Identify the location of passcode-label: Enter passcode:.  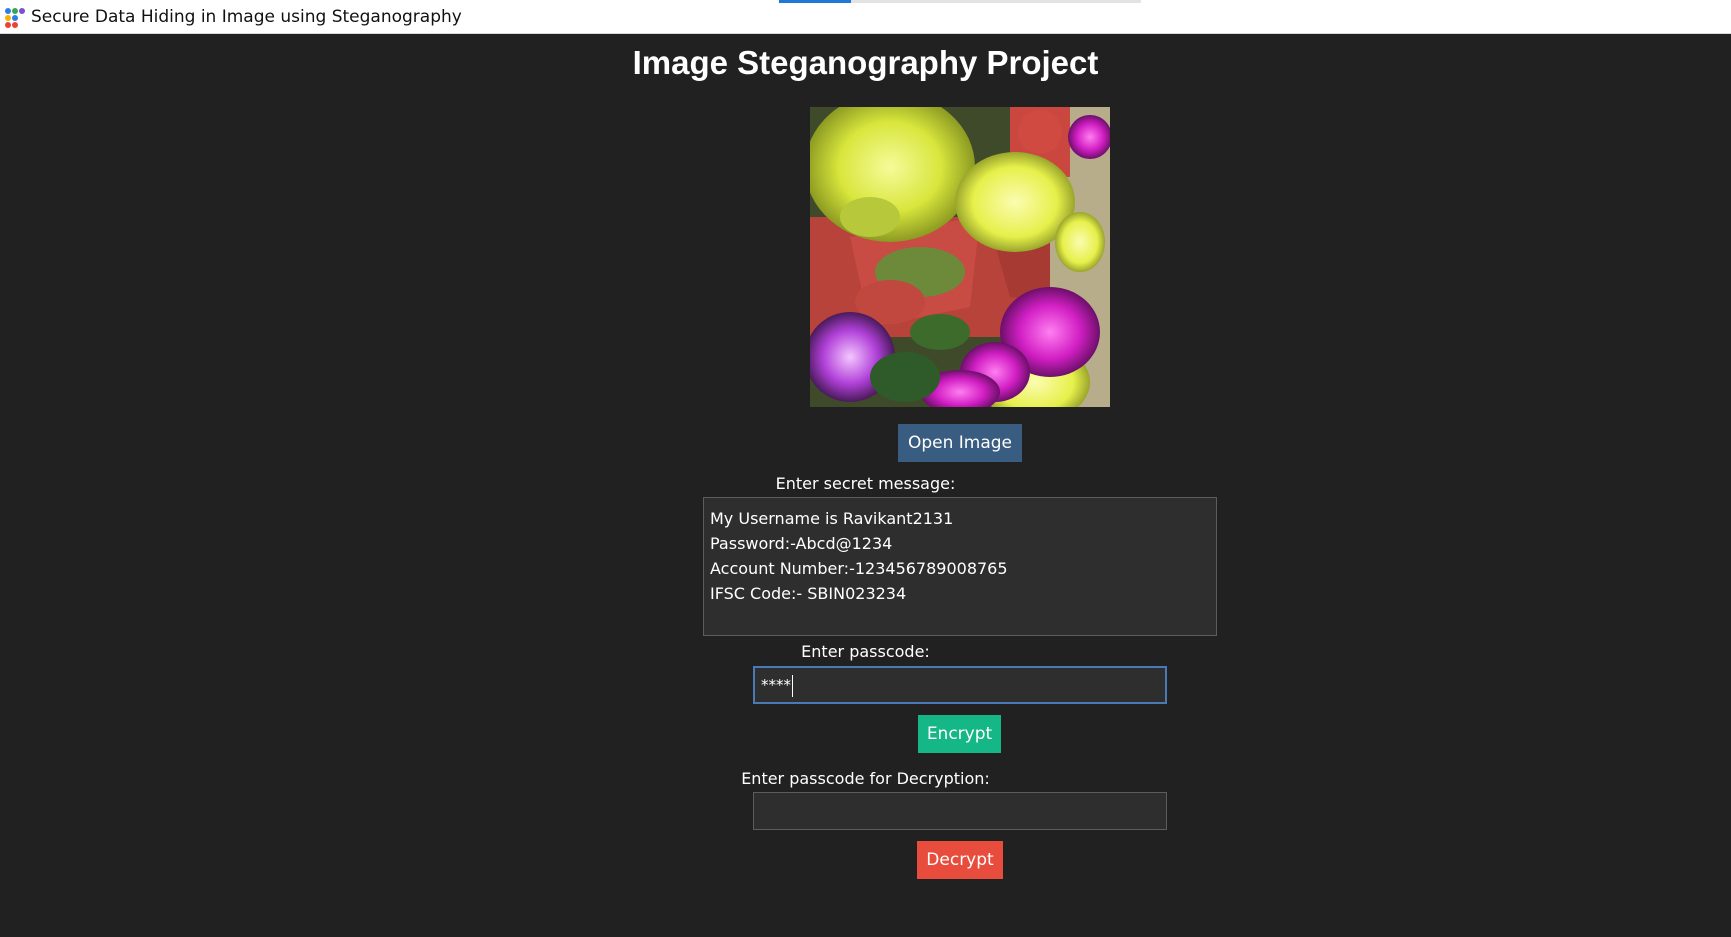
(865, 651).